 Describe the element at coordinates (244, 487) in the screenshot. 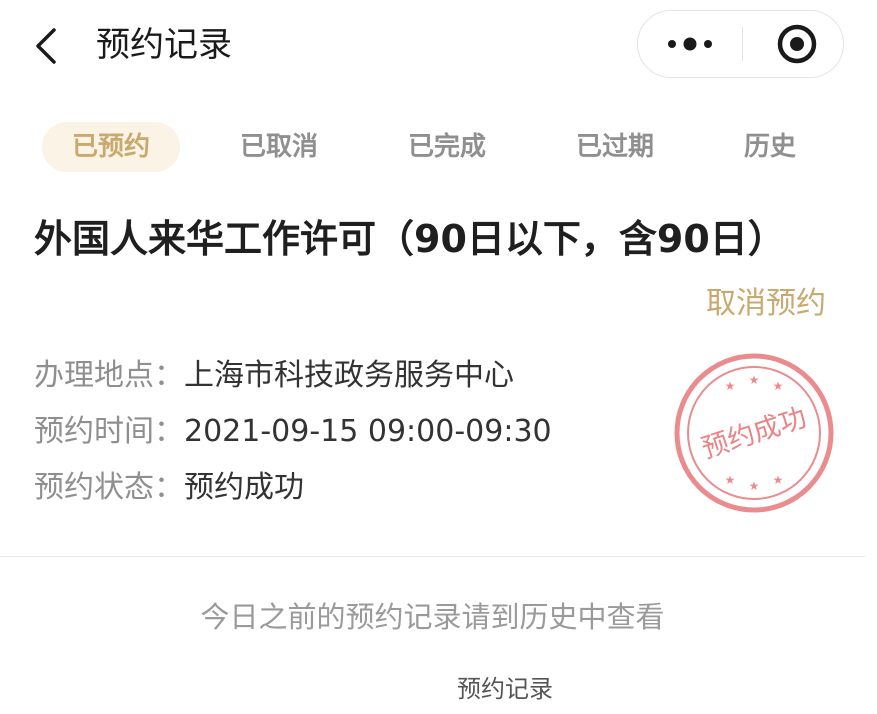

I see `status-value: 预约成功` at that location.